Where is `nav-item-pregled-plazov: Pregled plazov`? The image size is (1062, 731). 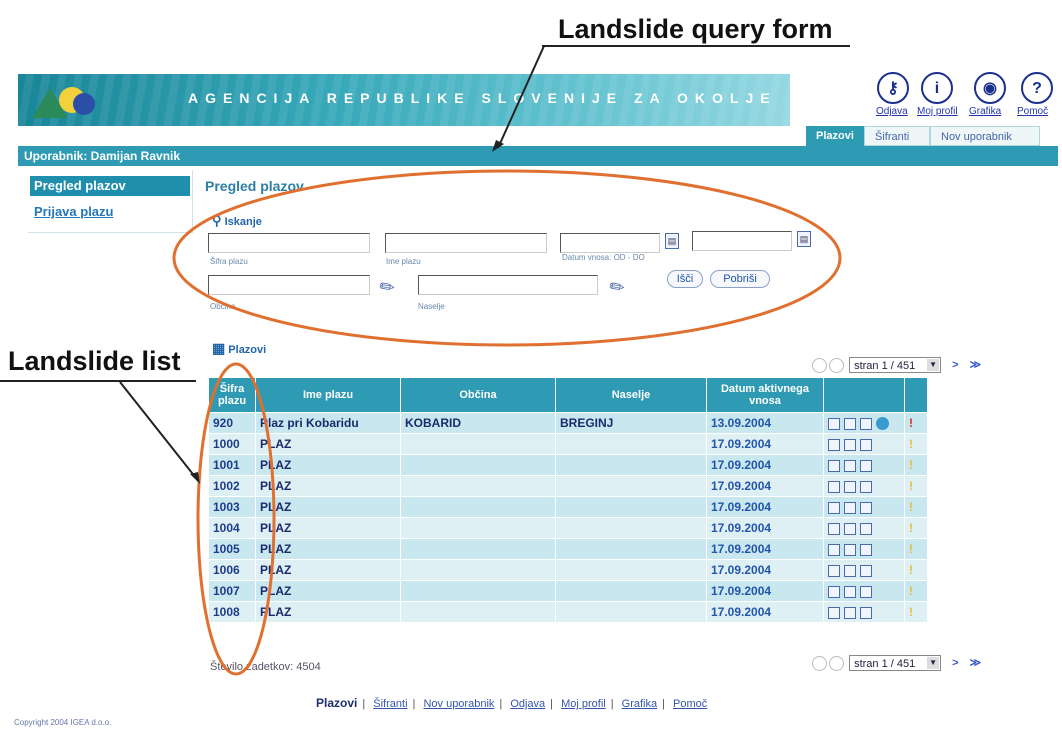 nav-item-pregled-plazov: Pregled plazov is located at coordinates (110, 186).